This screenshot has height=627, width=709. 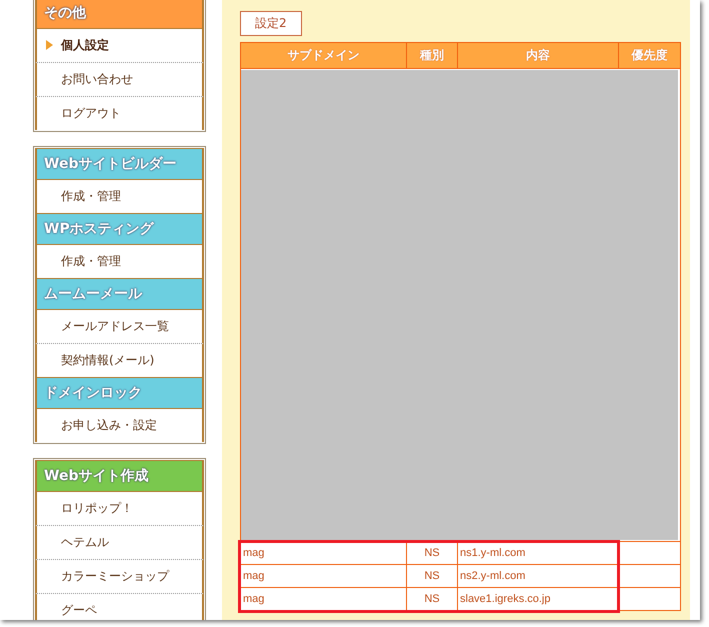 I want to click on section-header: ドメインロック, so click(x=119, y=393).